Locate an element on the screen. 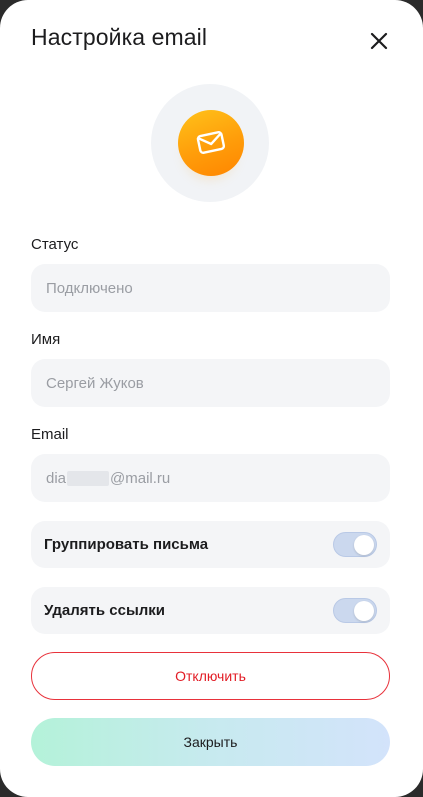  close-button is located at coordinates (379, 41).